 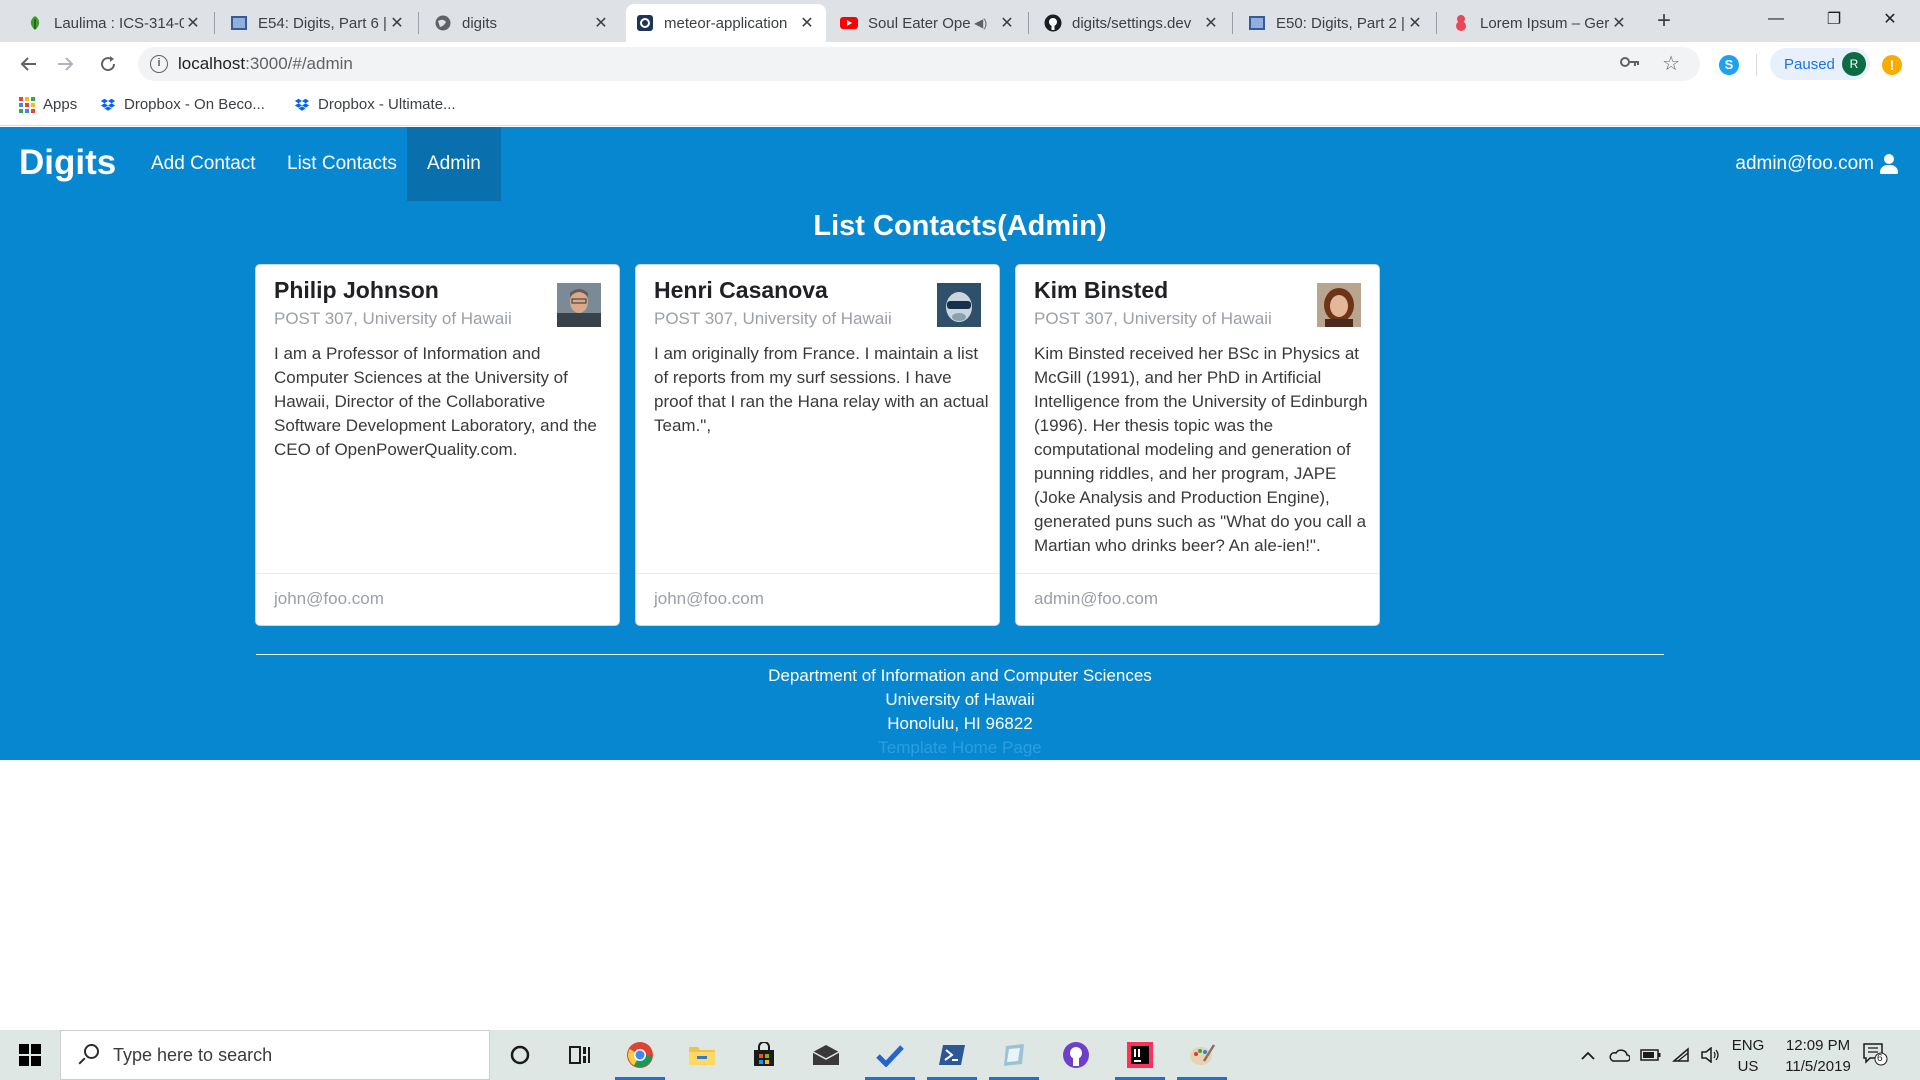 I want to click on reload-icon, so click(x=108, y=64).